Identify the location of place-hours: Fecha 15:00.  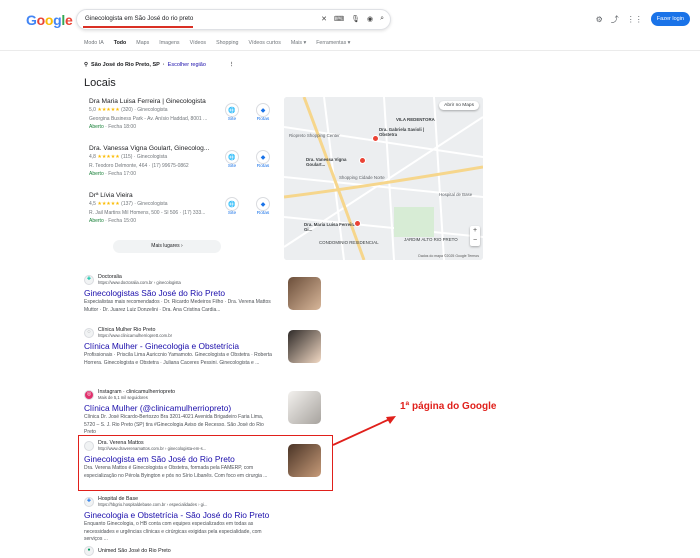
(122, 221).